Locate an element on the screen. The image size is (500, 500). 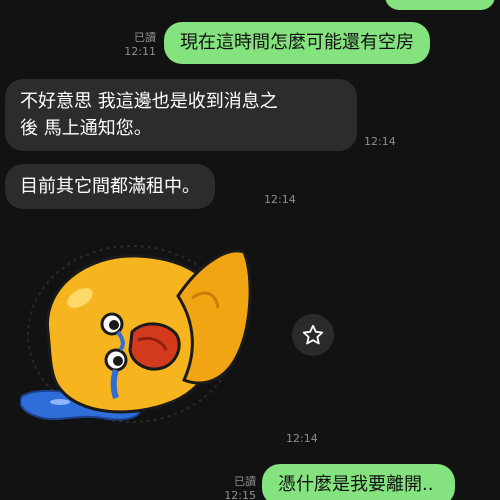
message-time: 12:11 is located at coordinates (140, 51).